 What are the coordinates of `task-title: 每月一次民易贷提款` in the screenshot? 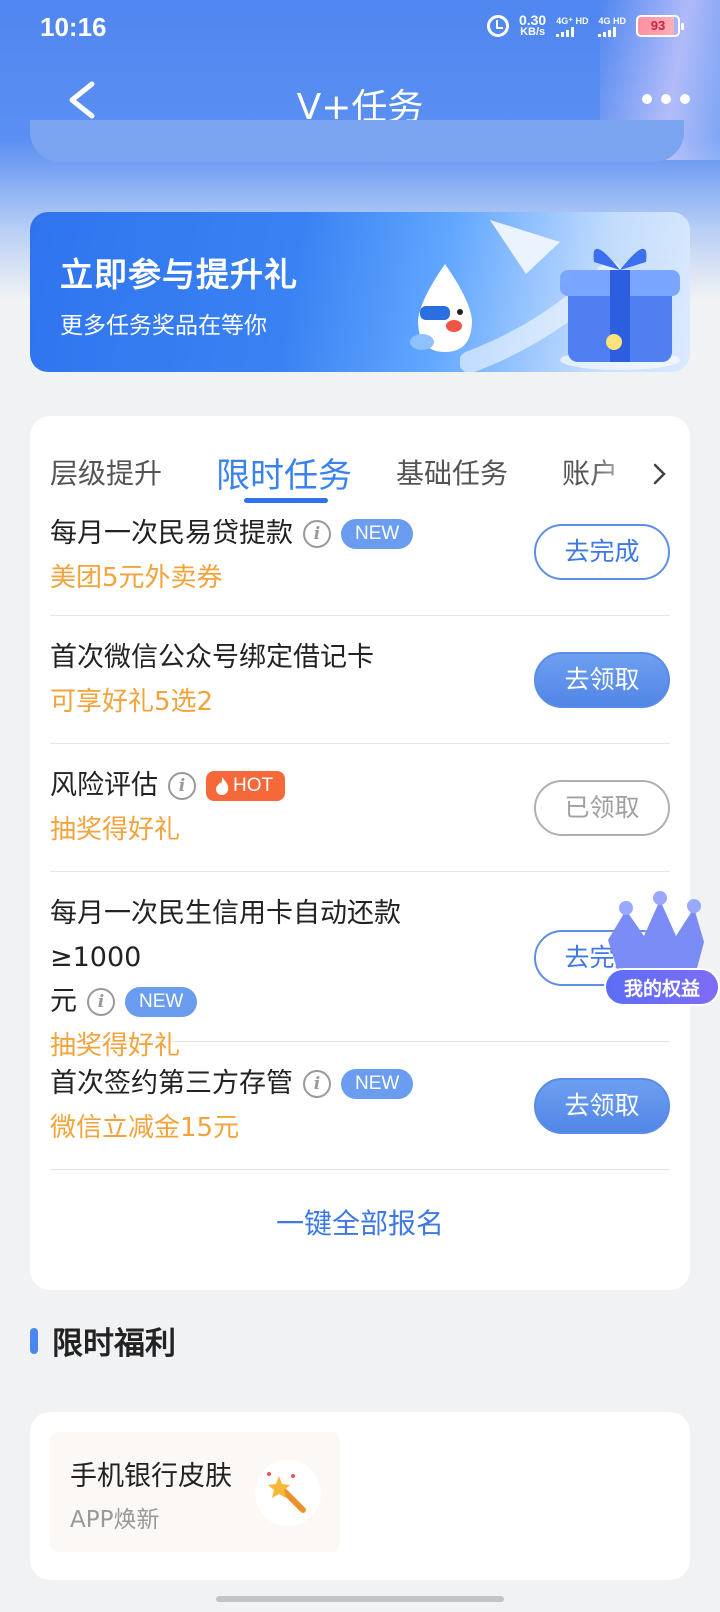 It's located at (171, 533).